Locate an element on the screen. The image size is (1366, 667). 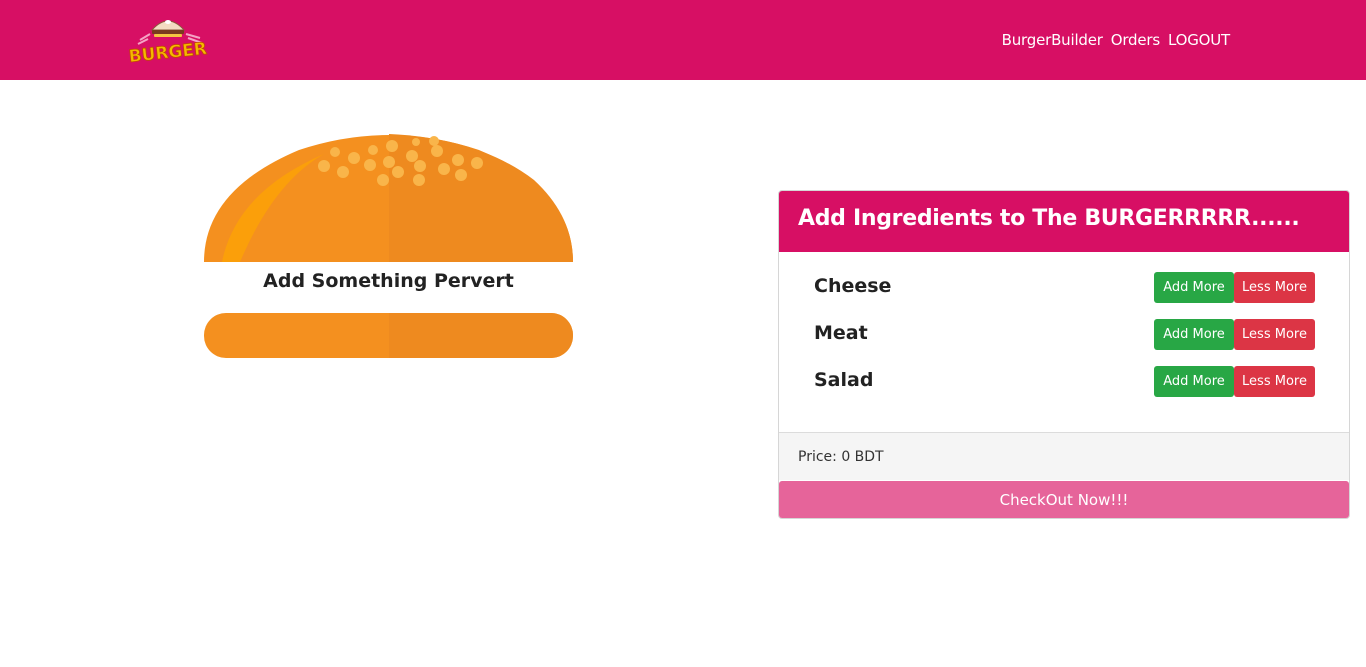
bread-top is located at coordinates (388, 198).